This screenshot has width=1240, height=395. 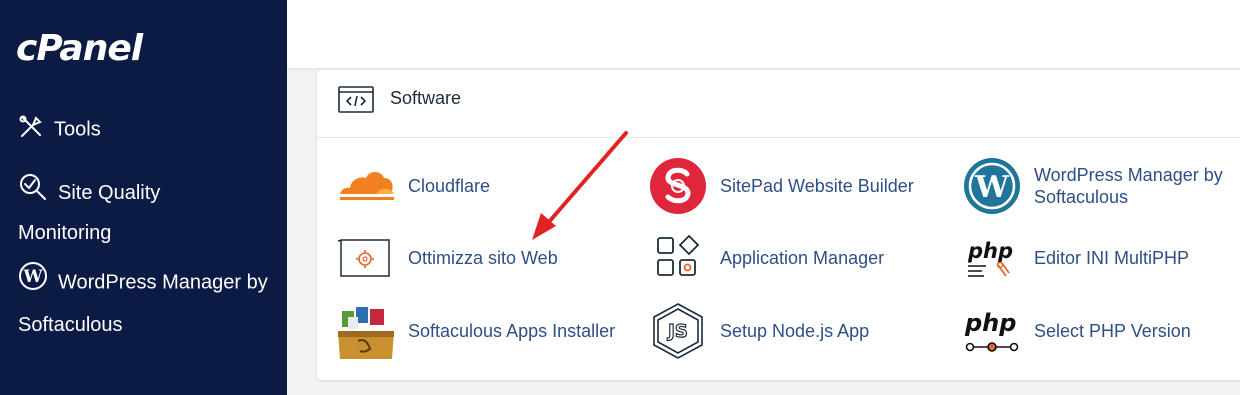 I want to click on select-php-icon: php, so click(x=992, y=331).